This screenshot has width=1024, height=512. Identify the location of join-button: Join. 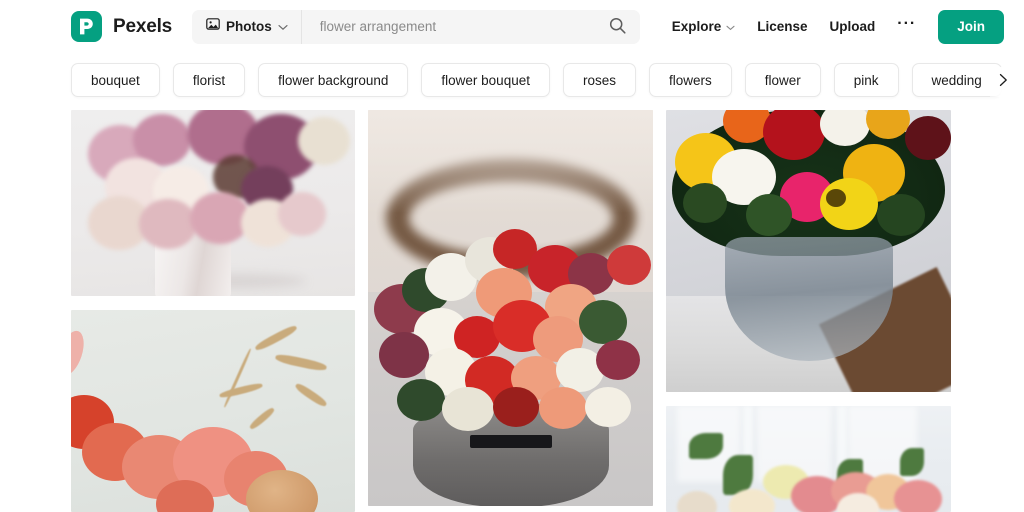
(971, 26).